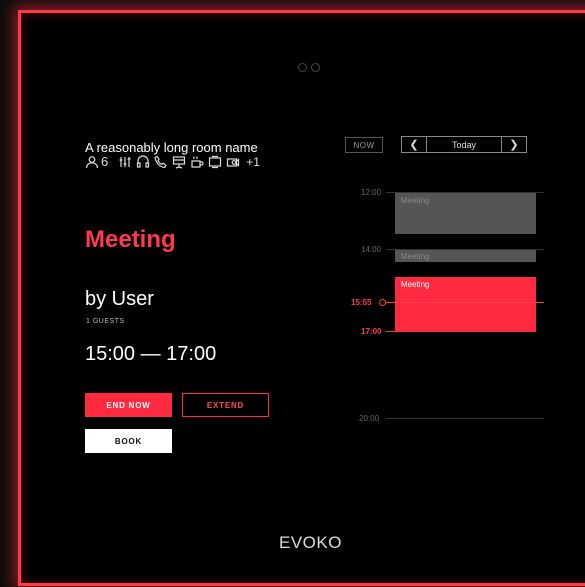 This screenshot has width=585, height=587. I want to click on guest-count: 1 GUESTS, so click(105, 321).